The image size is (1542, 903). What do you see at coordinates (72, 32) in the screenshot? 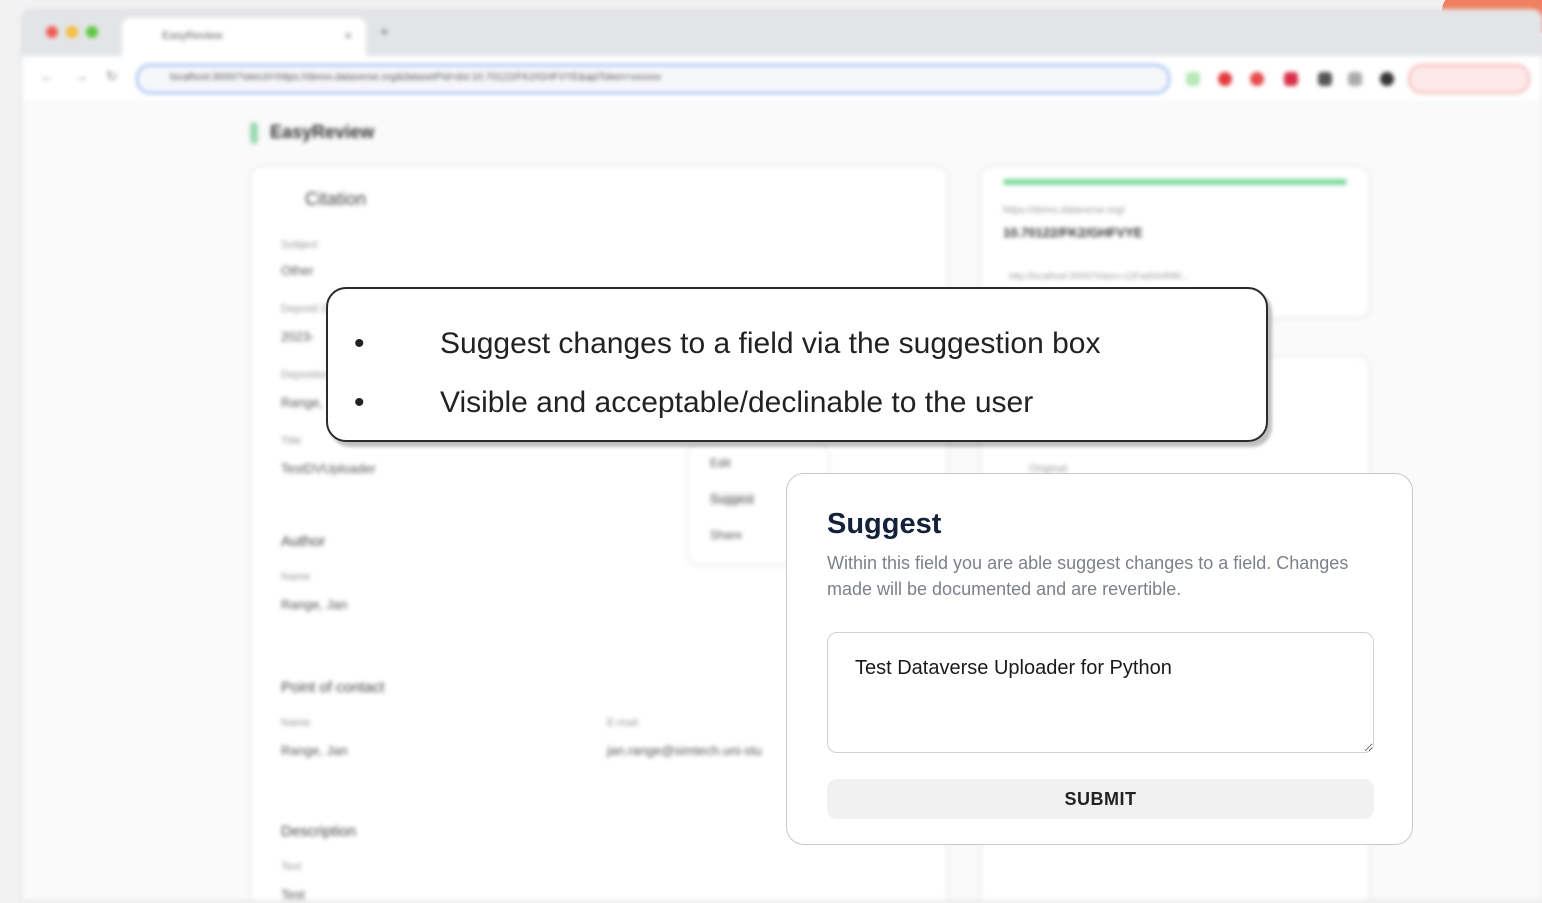
I see `minimize-window-icon` at bounding box center [72, 32].